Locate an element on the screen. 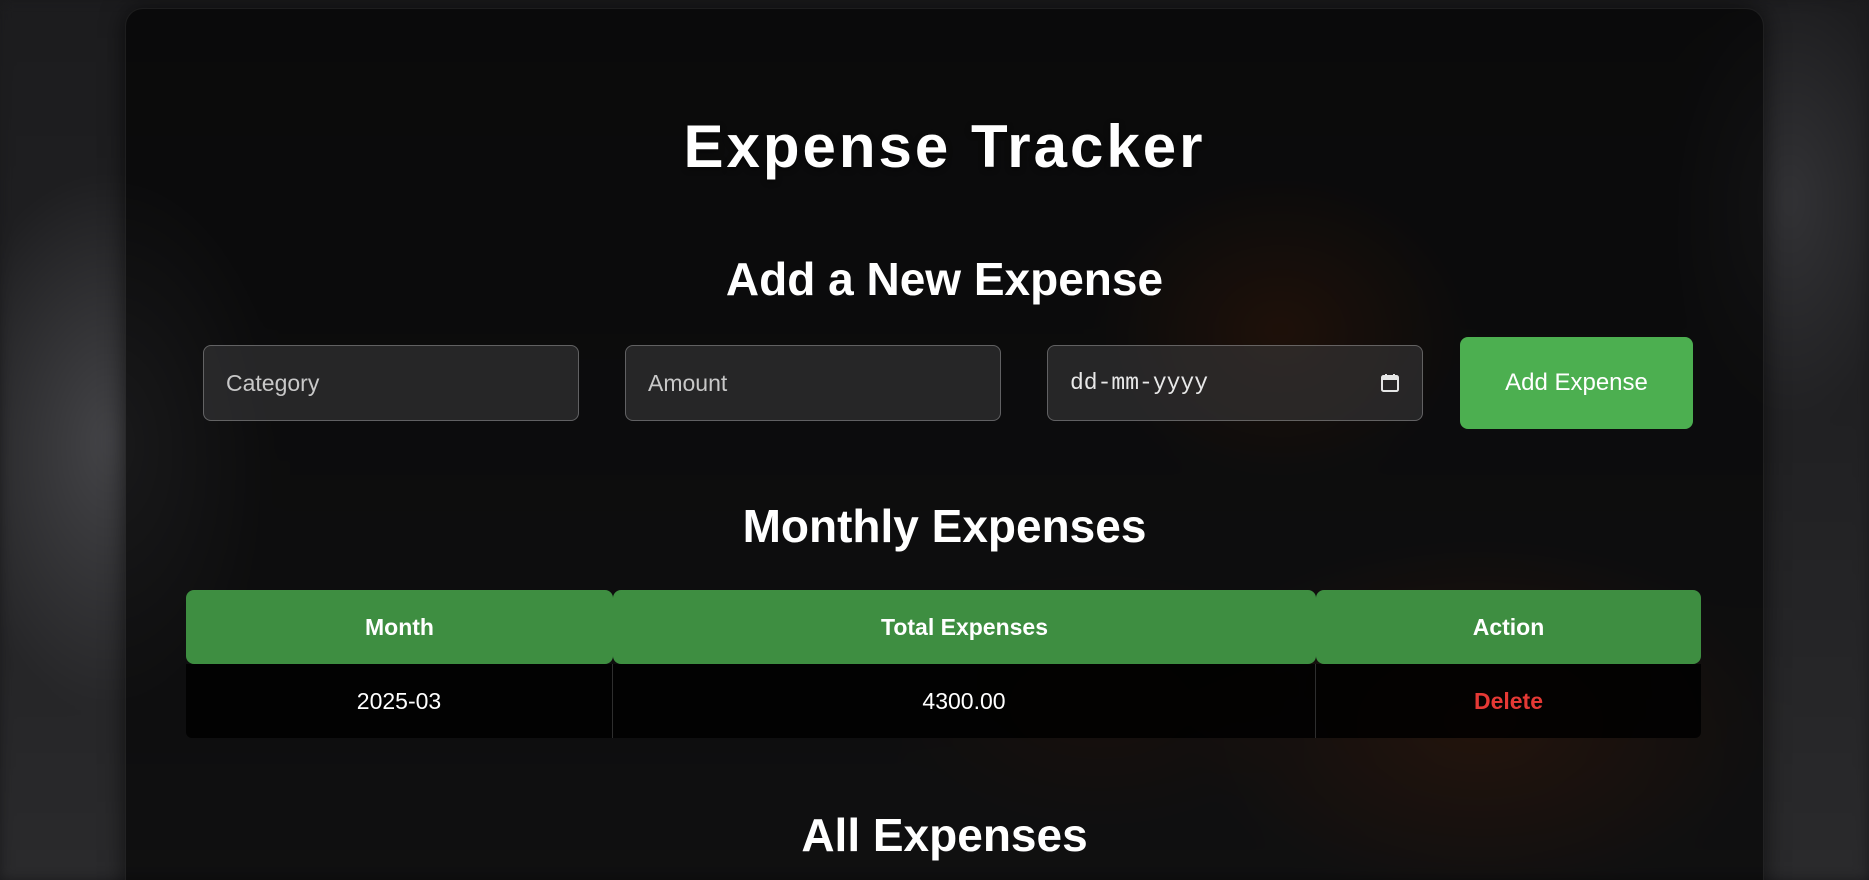 Image resolution: width=1869 pixels, height=880 pixels. action-cell: Delete is located at coordinates (1508, 701).